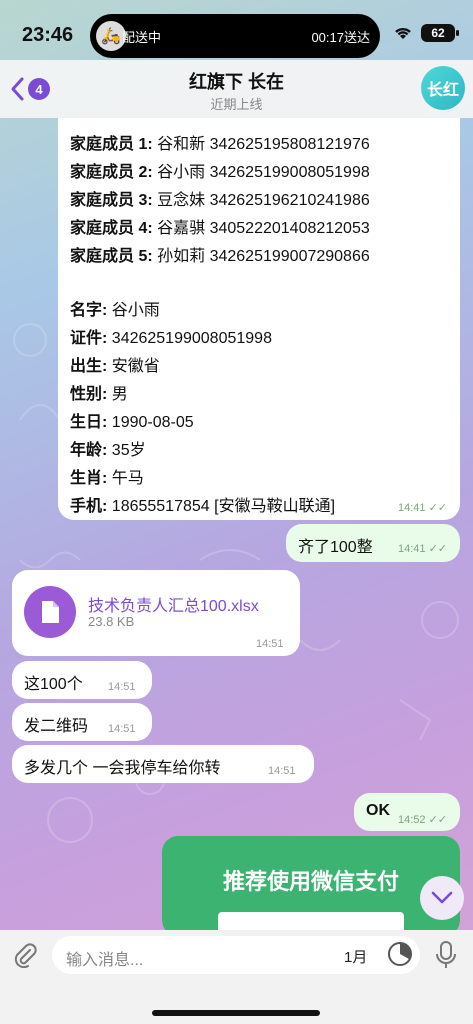 Image resolution: width=473 pixels, height=1024 pixels. I want to click on chevron-down-icon, so click(442, 897).